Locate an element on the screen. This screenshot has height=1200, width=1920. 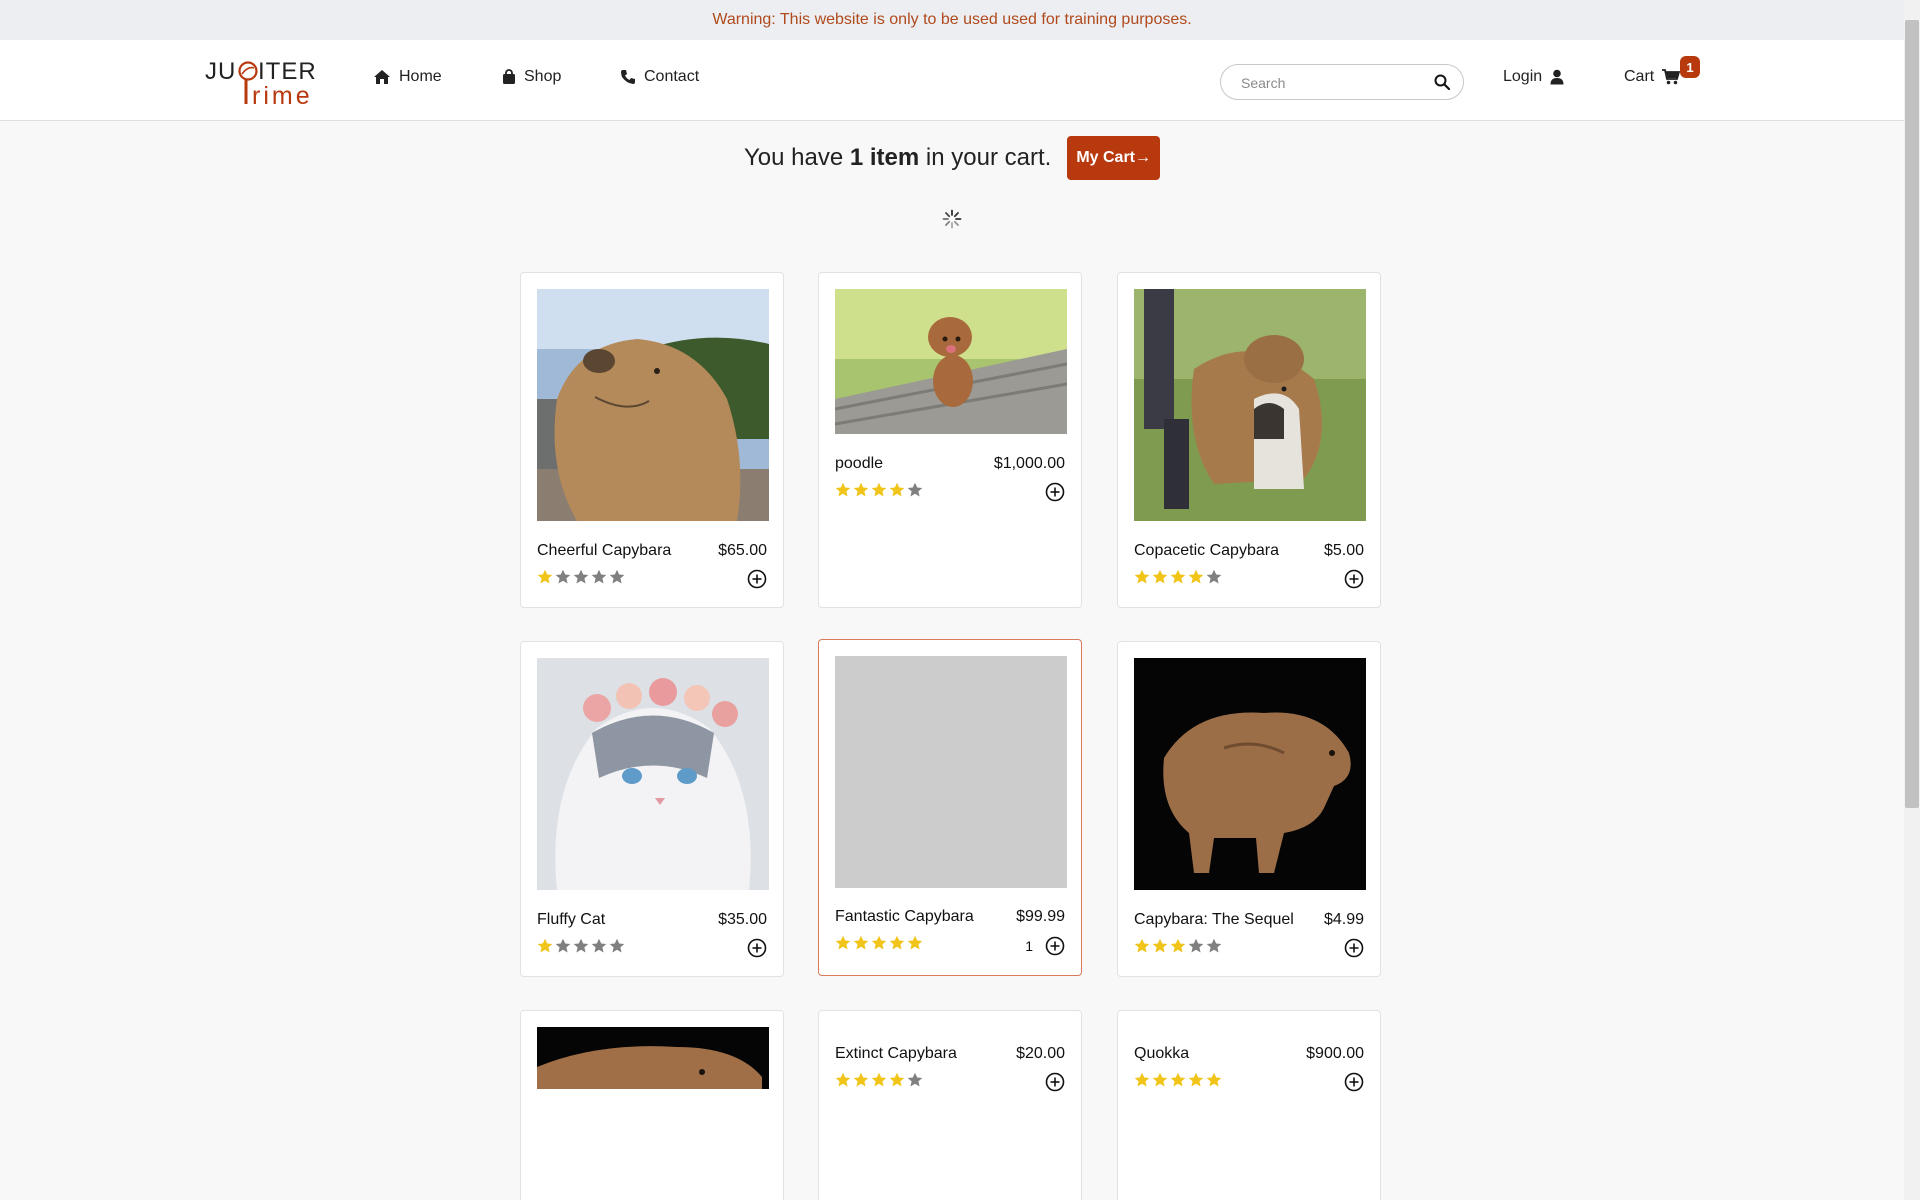
nav-home-label: Home is located at coordinates (420, 76).